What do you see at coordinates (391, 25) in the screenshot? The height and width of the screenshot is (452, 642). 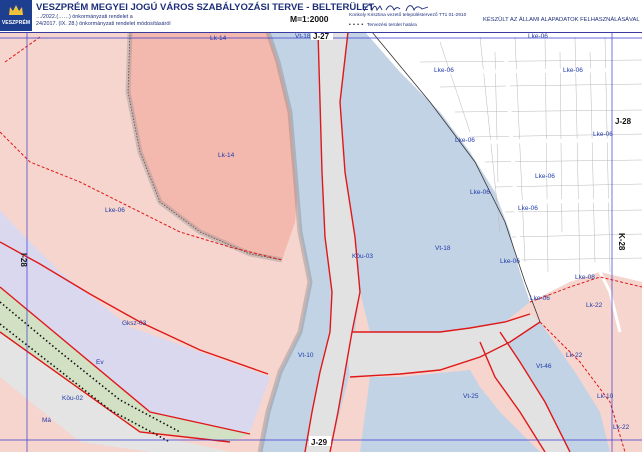 I see `legend-boundary-text: Tervezési terület határa` at bounding box center [391, 25].